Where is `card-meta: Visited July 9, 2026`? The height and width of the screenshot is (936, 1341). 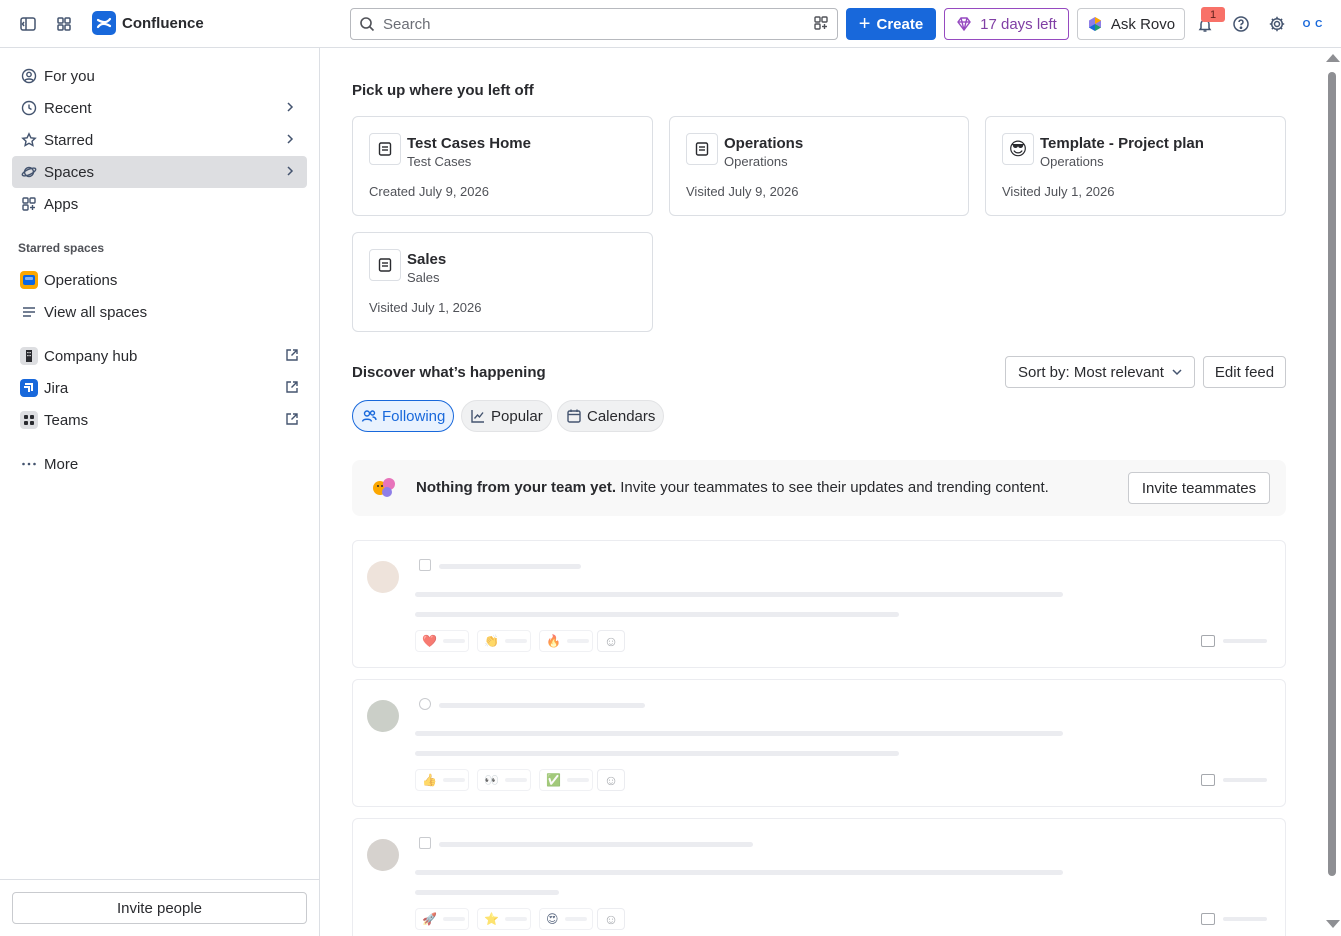 card-meta: Visited July 9, 2026 is located at coordinates (742, 191).